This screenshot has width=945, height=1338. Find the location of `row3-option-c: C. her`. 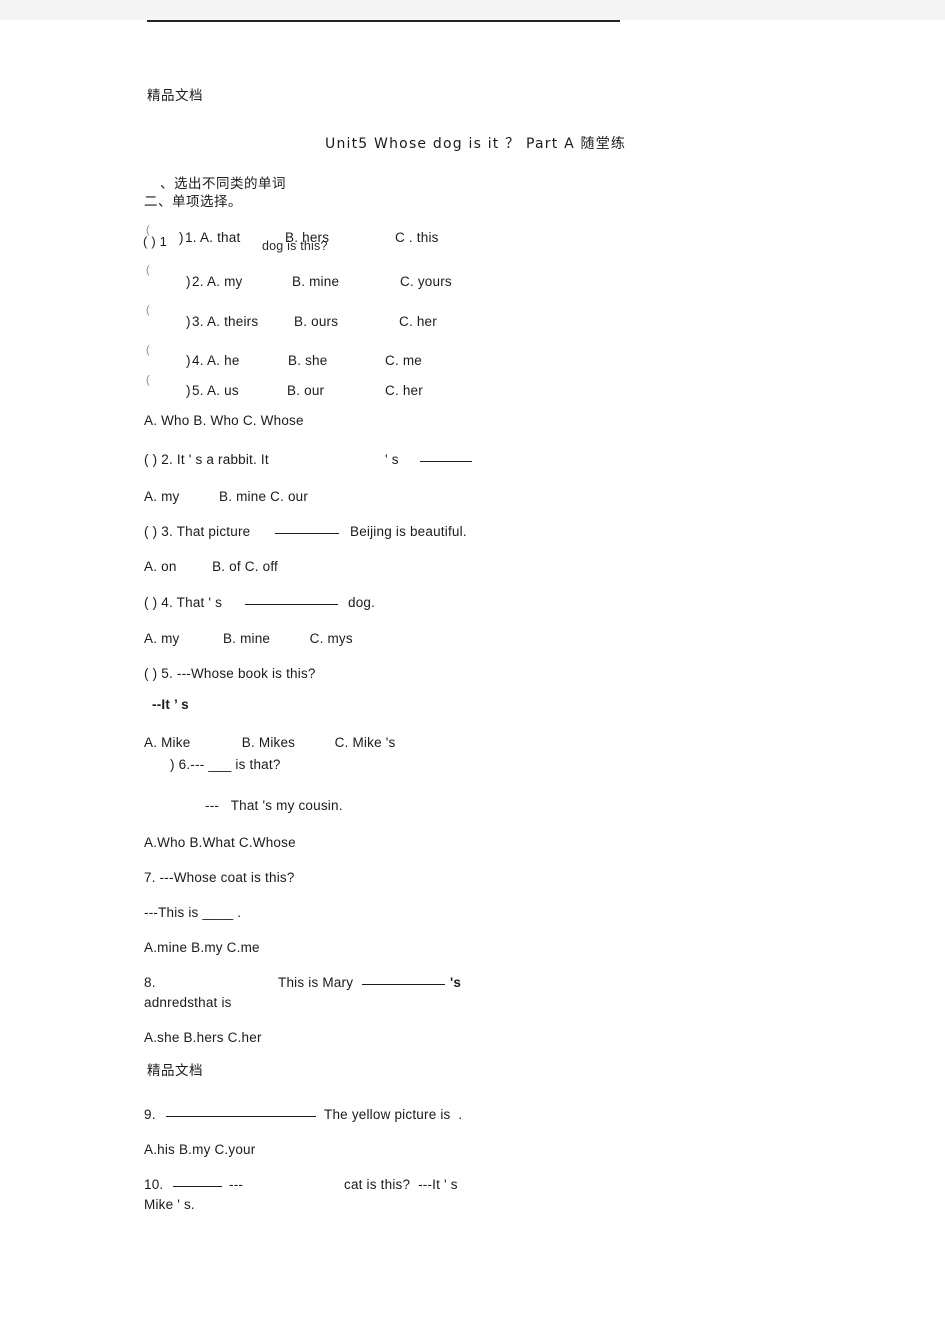

row3-option-c: C. her is located at coordinates (418, 321).